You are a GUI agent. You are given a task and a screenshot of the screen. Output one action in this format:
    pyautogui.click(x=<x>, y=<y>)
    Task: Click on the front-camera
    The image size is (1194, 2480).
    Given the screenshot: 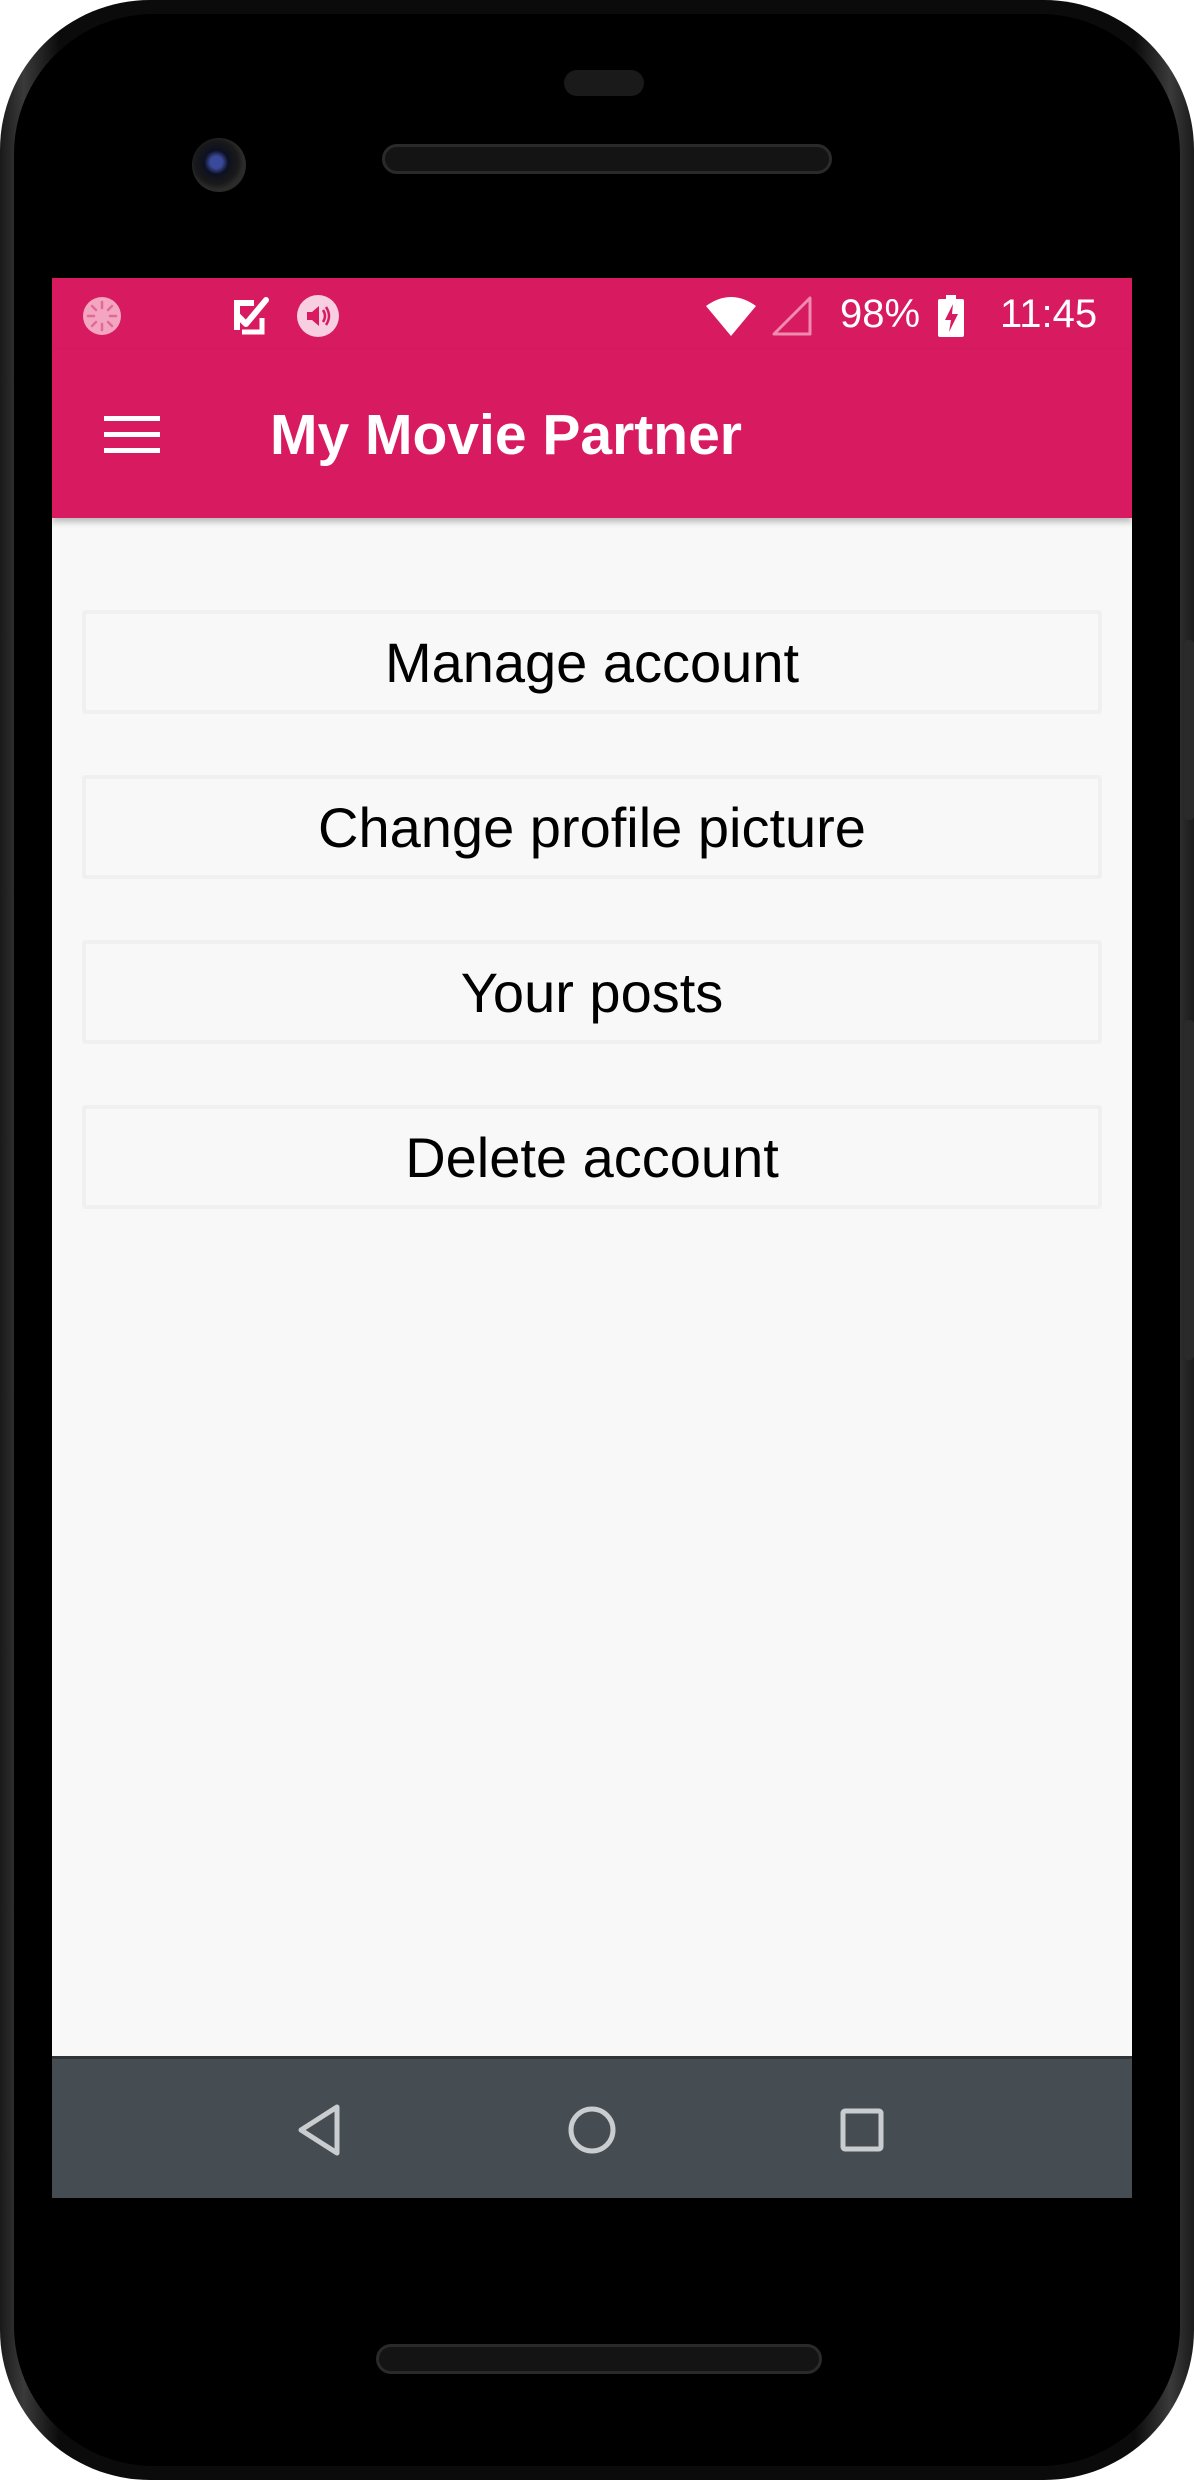 What is the action you would take?
    pyautogui.click(x=219, y=165)
    